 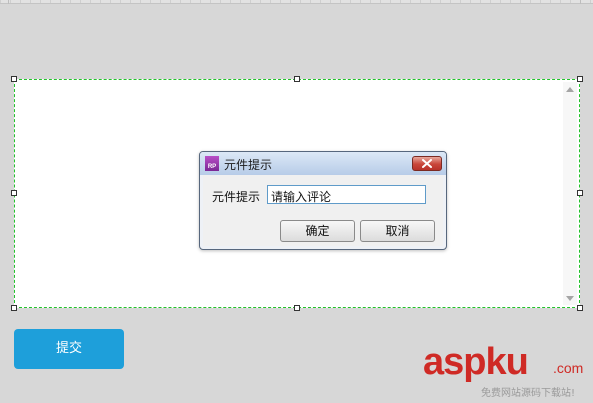 I want to click on cancel-button: 取消, so click(x=397, y=231).